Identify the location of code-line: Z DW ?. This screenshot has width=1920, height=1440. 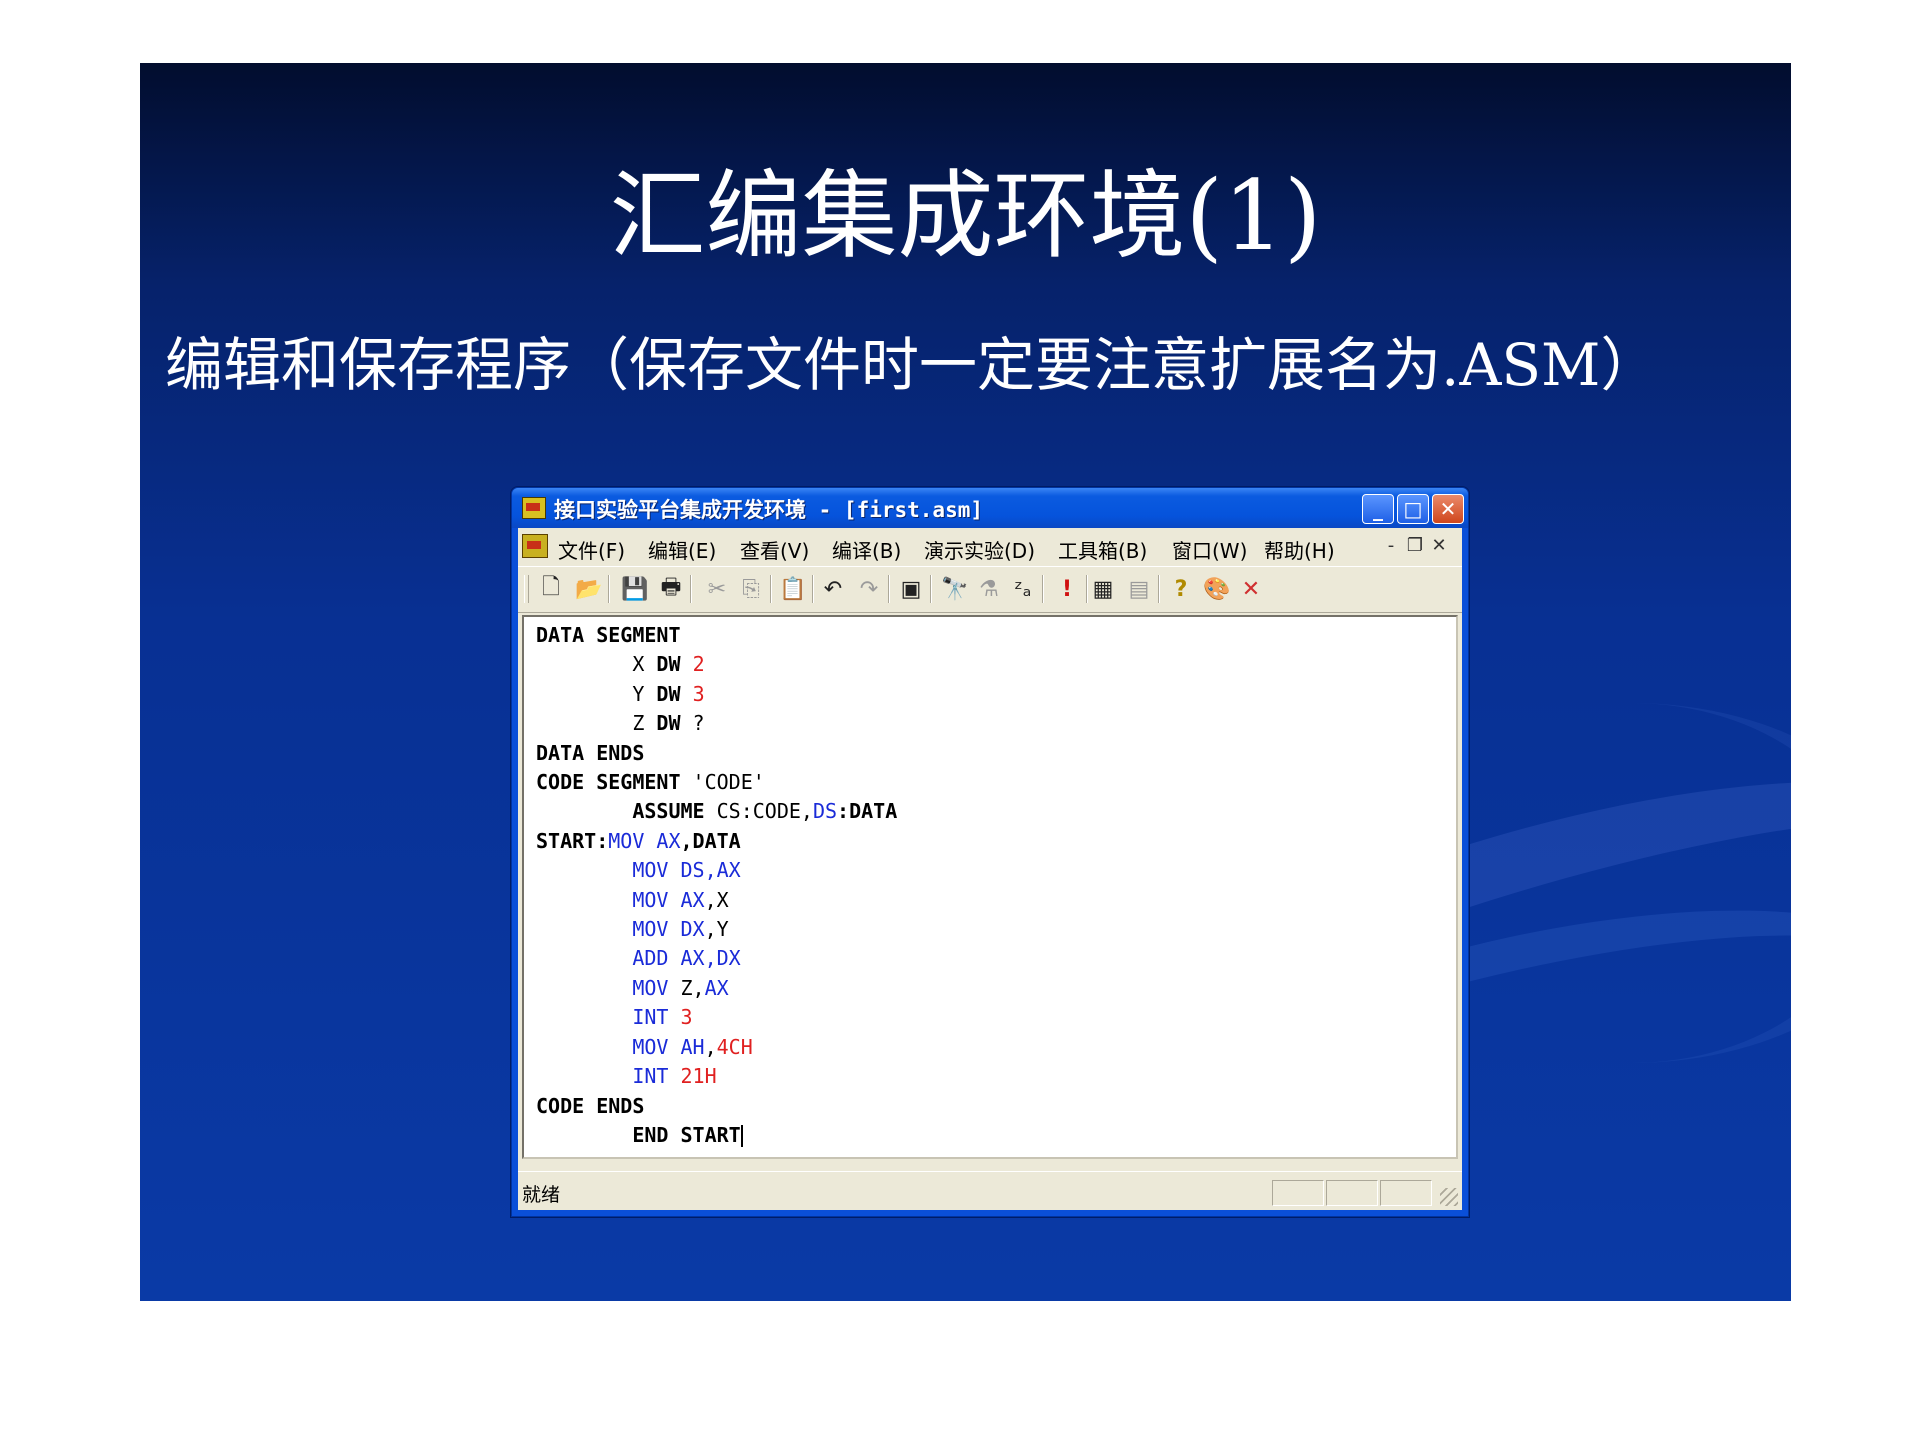
(716, 723).